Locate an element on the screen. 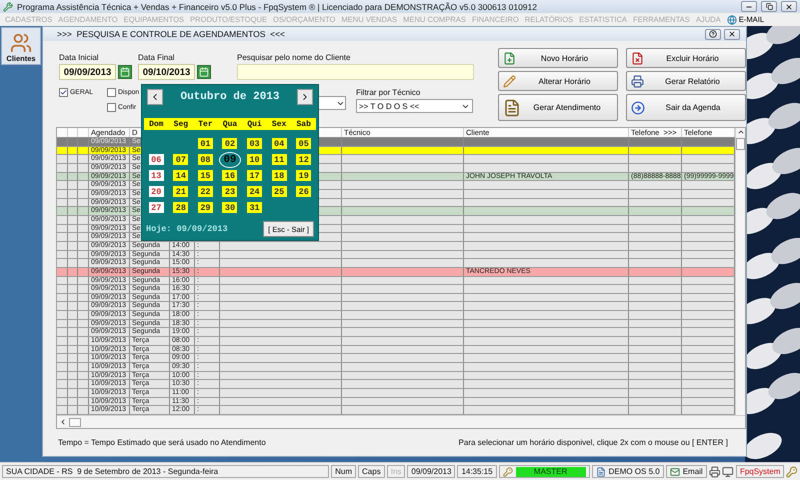 Image resolution: width=800 pixels, height=480 pixels. add-file-icon is located at coordinates (509, 58).